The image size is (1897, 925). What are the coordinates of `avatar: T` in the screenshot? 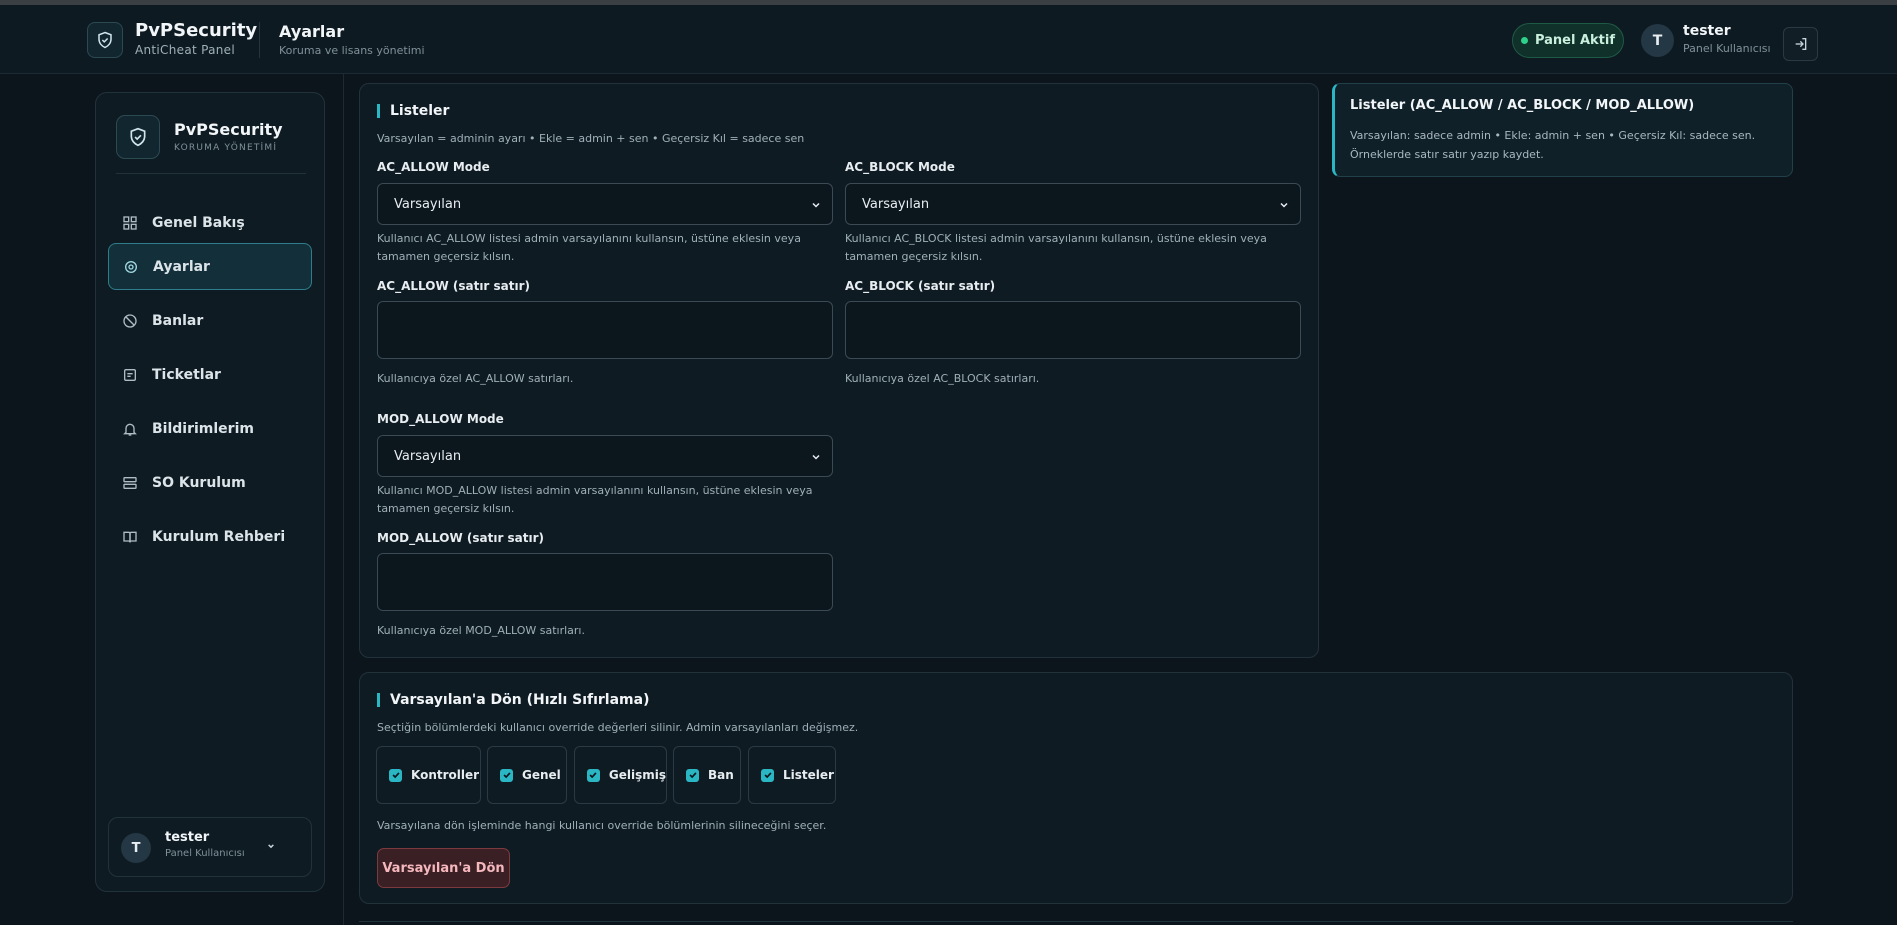 It's located at (1657, 40).